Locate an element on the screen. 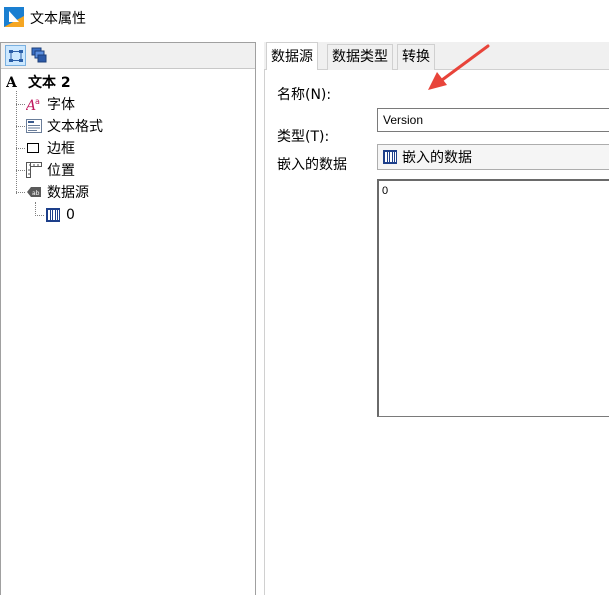  layers-button is located at coordinates (39, 55).